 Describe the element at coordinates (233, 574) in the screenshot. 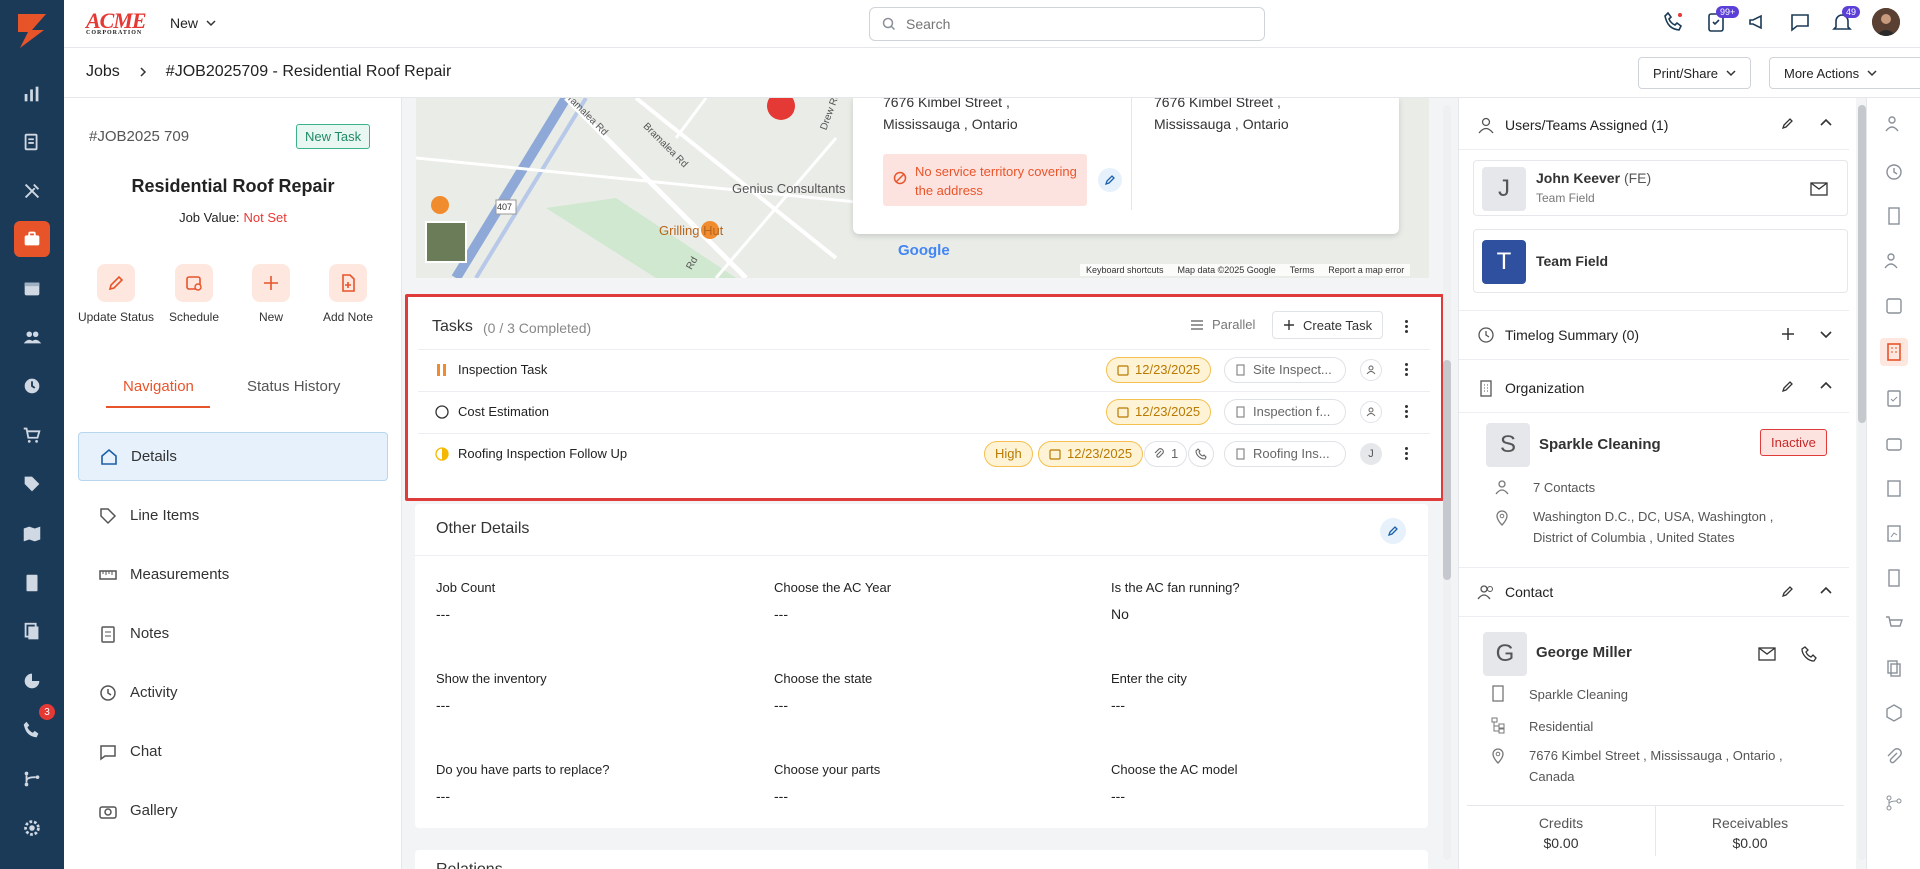

I see `nav-item-measurements: Measurements` at that location.